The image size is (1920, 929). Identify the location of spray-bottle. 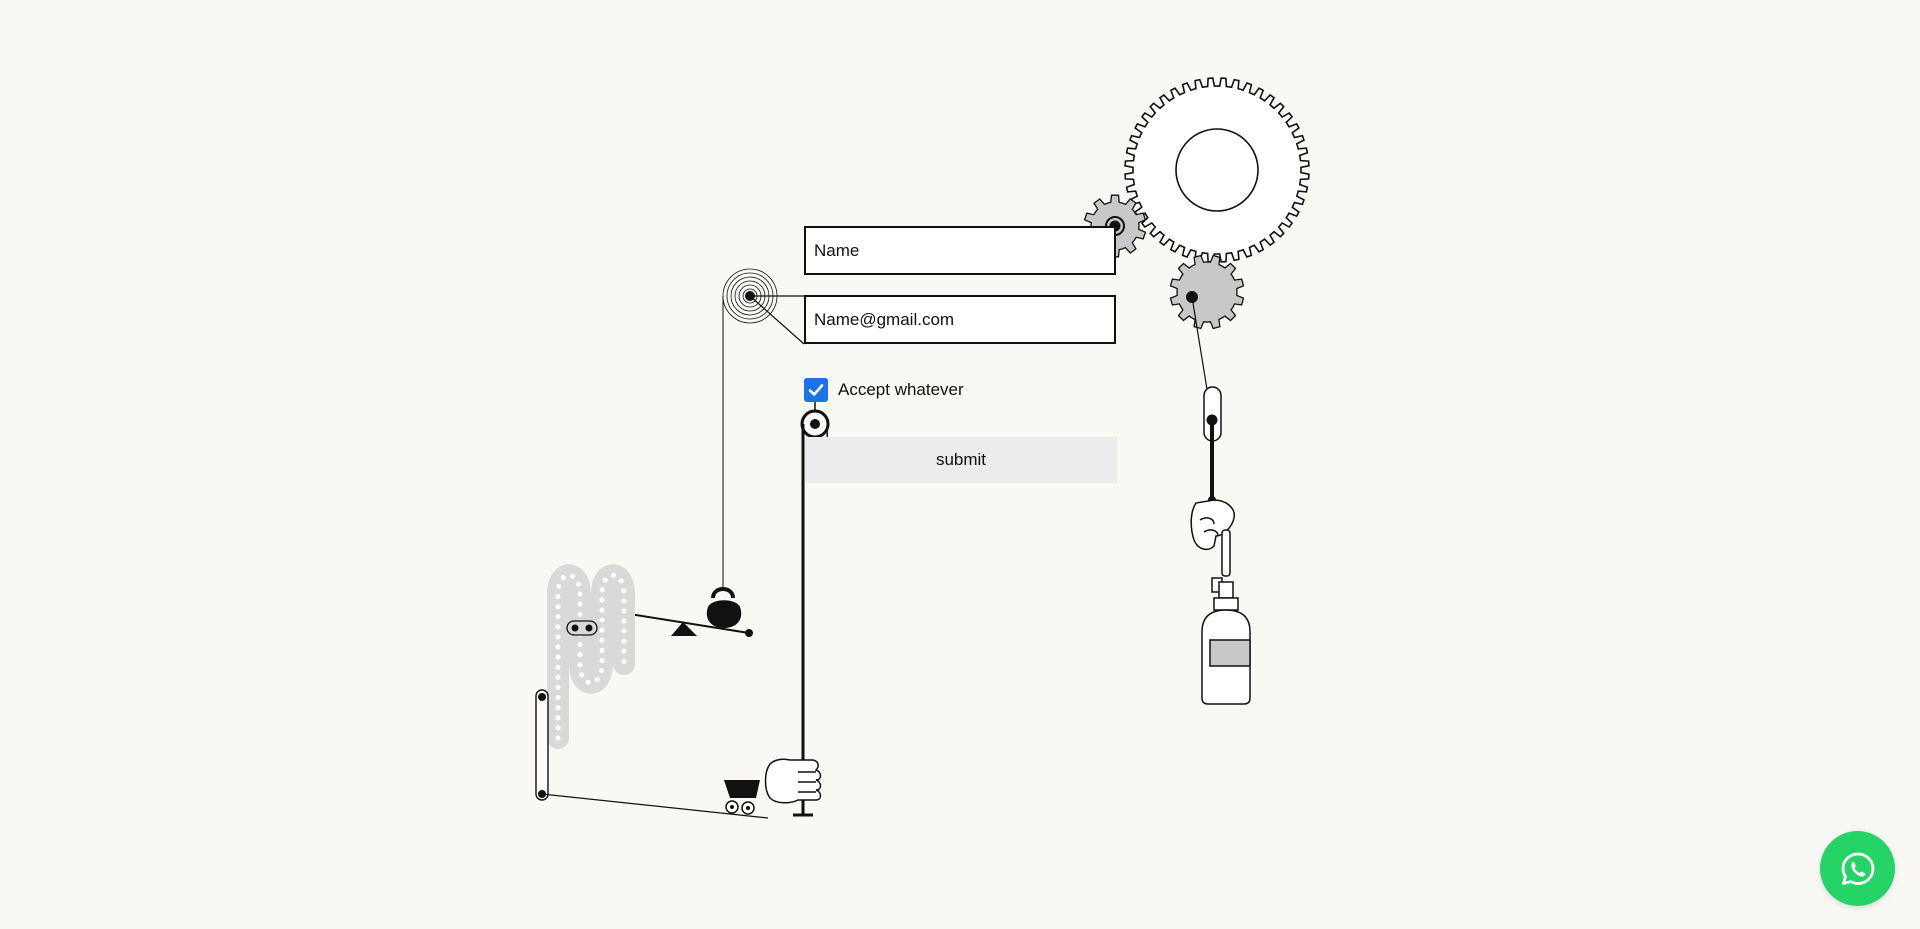
(1226, 641).